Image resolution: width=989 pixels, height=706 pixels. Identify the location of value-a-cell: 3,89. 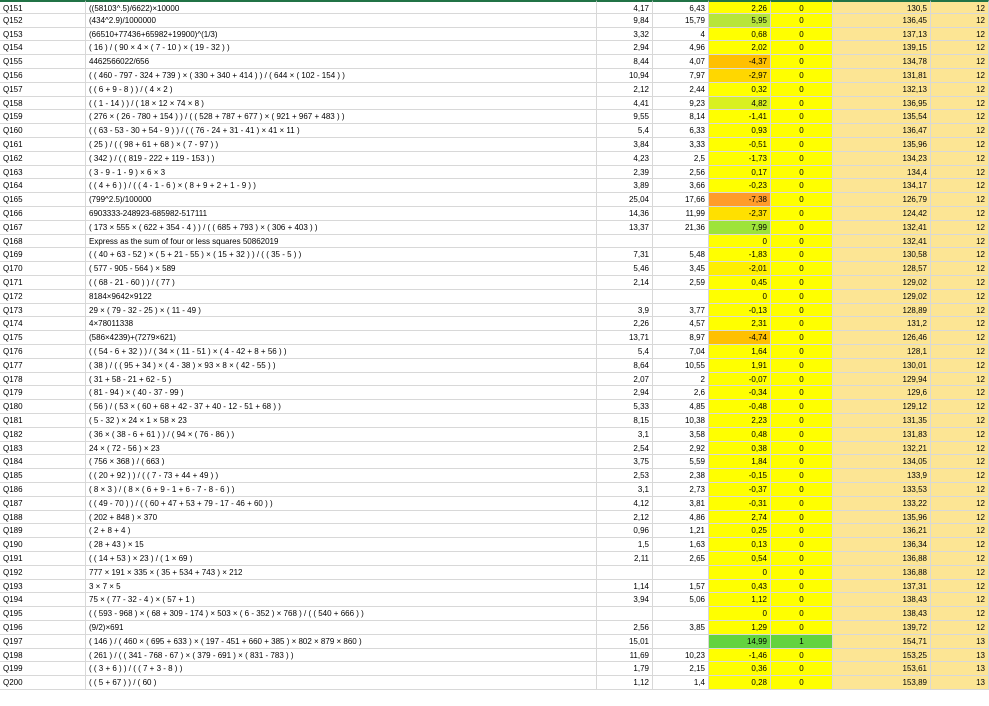
(625, 186).